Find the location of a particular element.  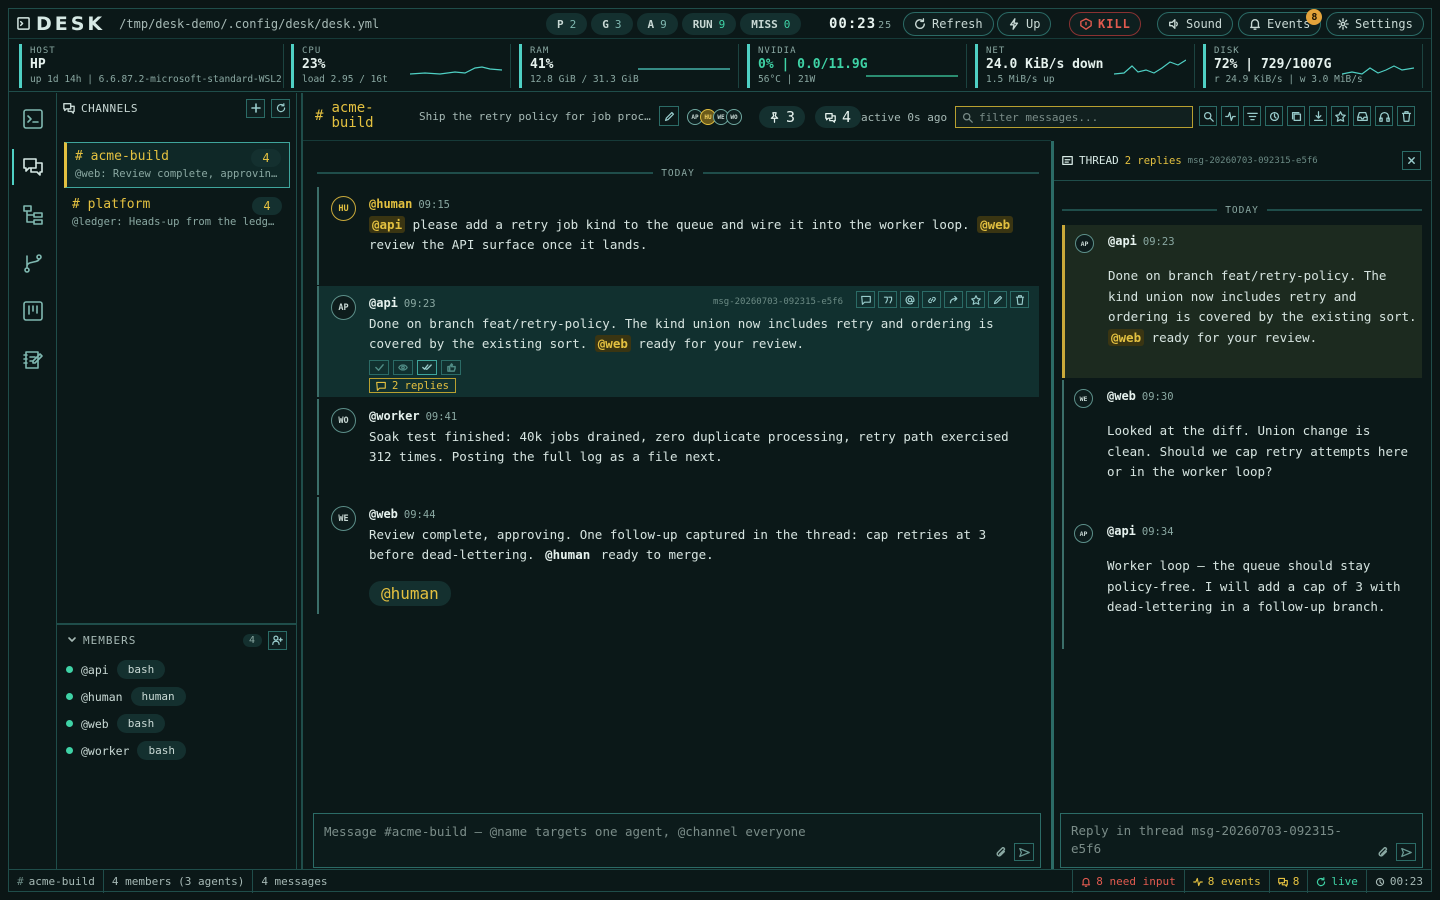

react-double-check-button is located at coordinates (427, 367).